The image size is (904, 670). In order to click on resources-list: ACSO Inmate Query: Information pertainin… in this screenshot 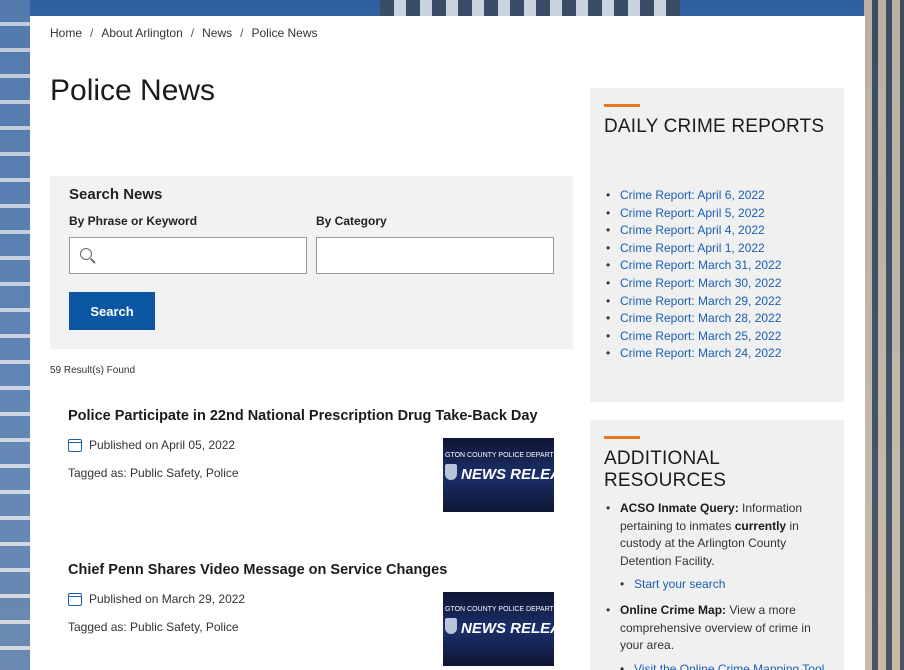, I will do `click(717, 585)`.